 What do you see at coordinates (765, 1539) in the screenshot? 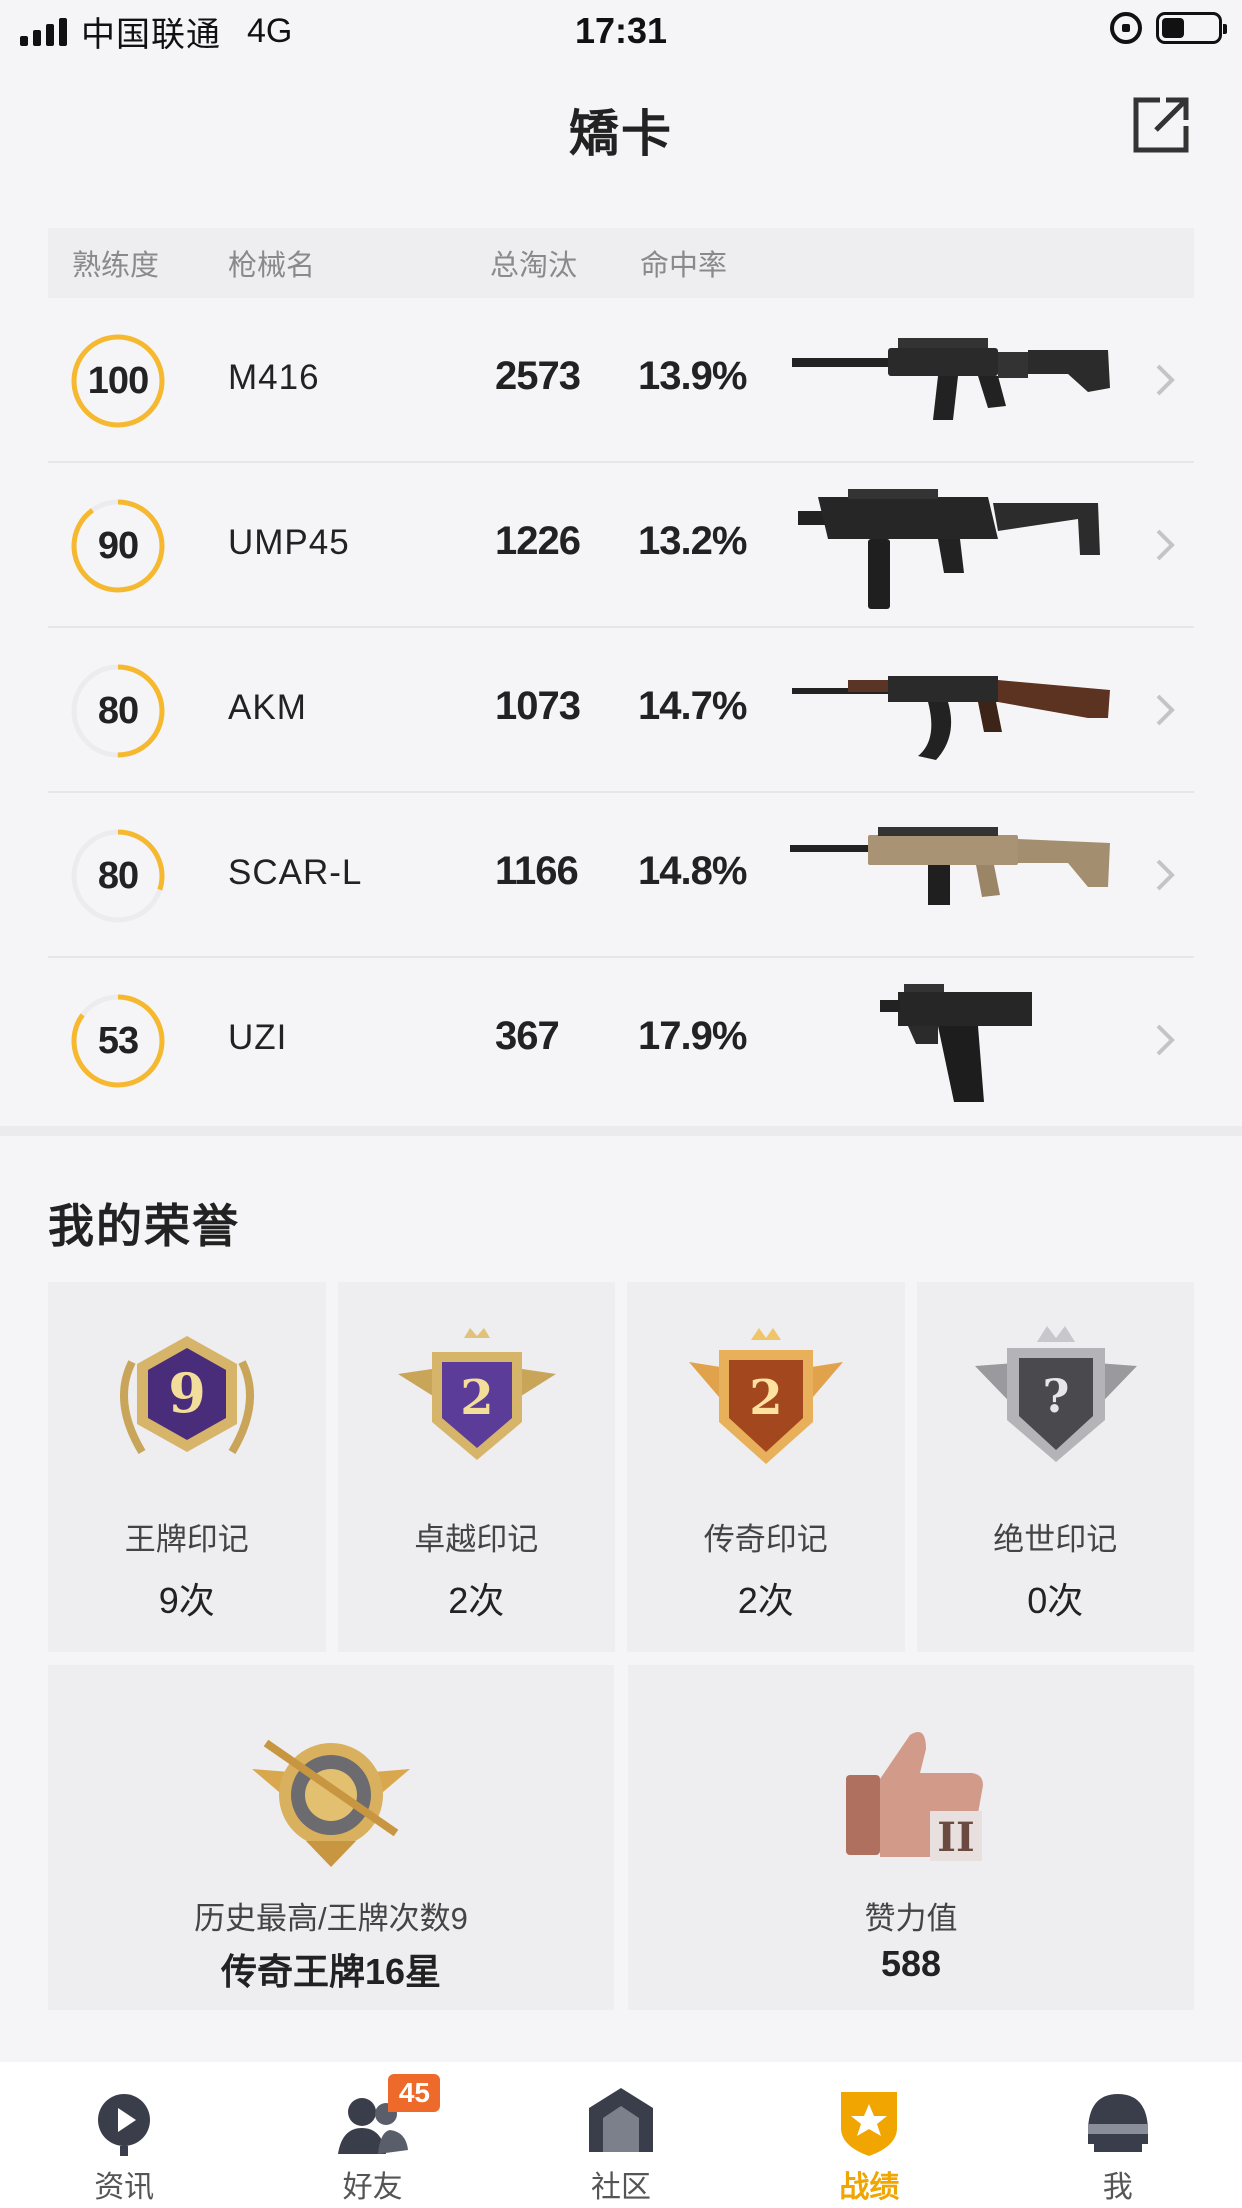
I see `honor-name: 传奇印记` at bounding box center [765, 1539].